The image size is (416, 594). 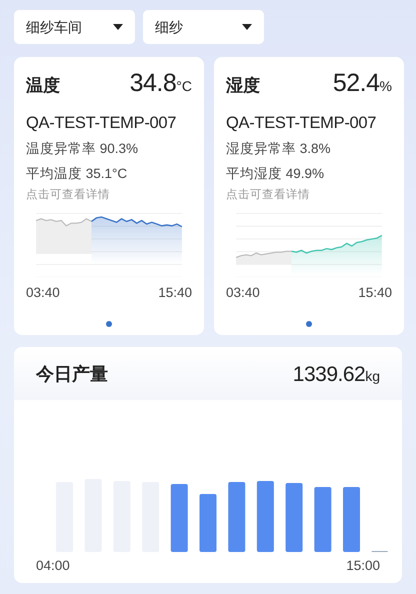 What do you see at coordinates (386, 86) in the screenshot?
I see `unit-label: %` at bounding box center [386, 86].